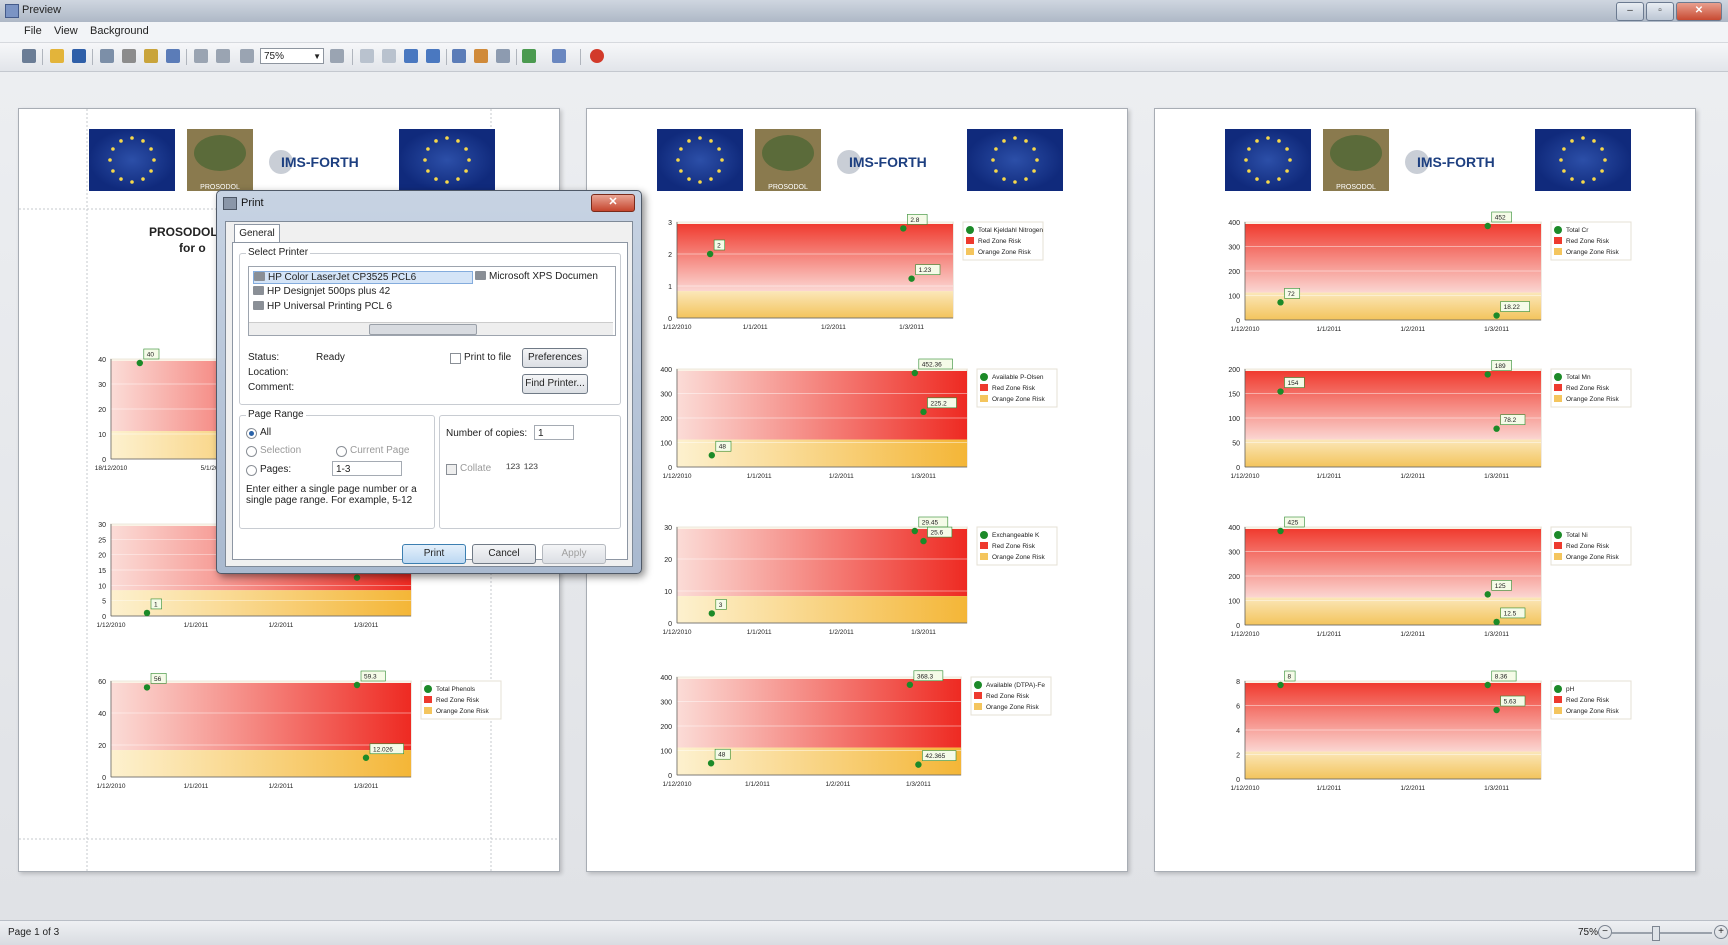 The width and height of the screenshot is (1728, 945). I want to click on legend-label: Red Zone Risk, so click(1000, 241).